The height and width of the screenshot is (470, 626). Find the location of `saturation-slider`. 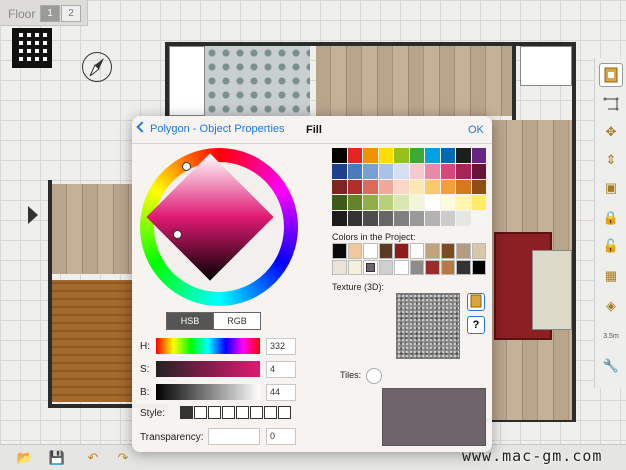

saturation-slider is located at coordinates (208, 369).